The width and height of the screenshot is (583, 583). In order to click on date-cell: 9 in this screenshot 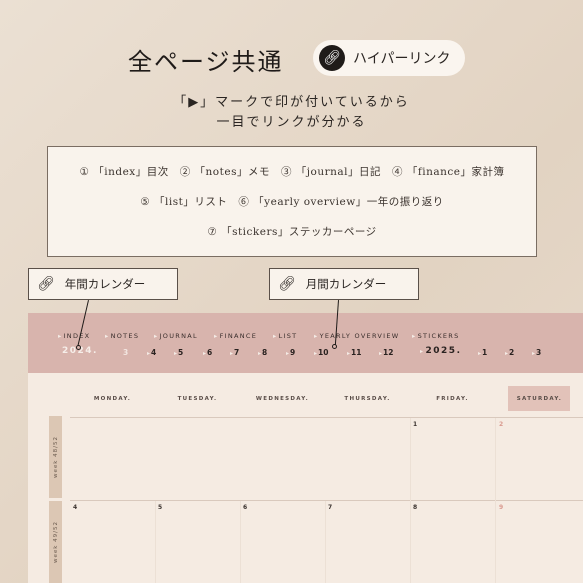, I will do `click(501, 507)`.